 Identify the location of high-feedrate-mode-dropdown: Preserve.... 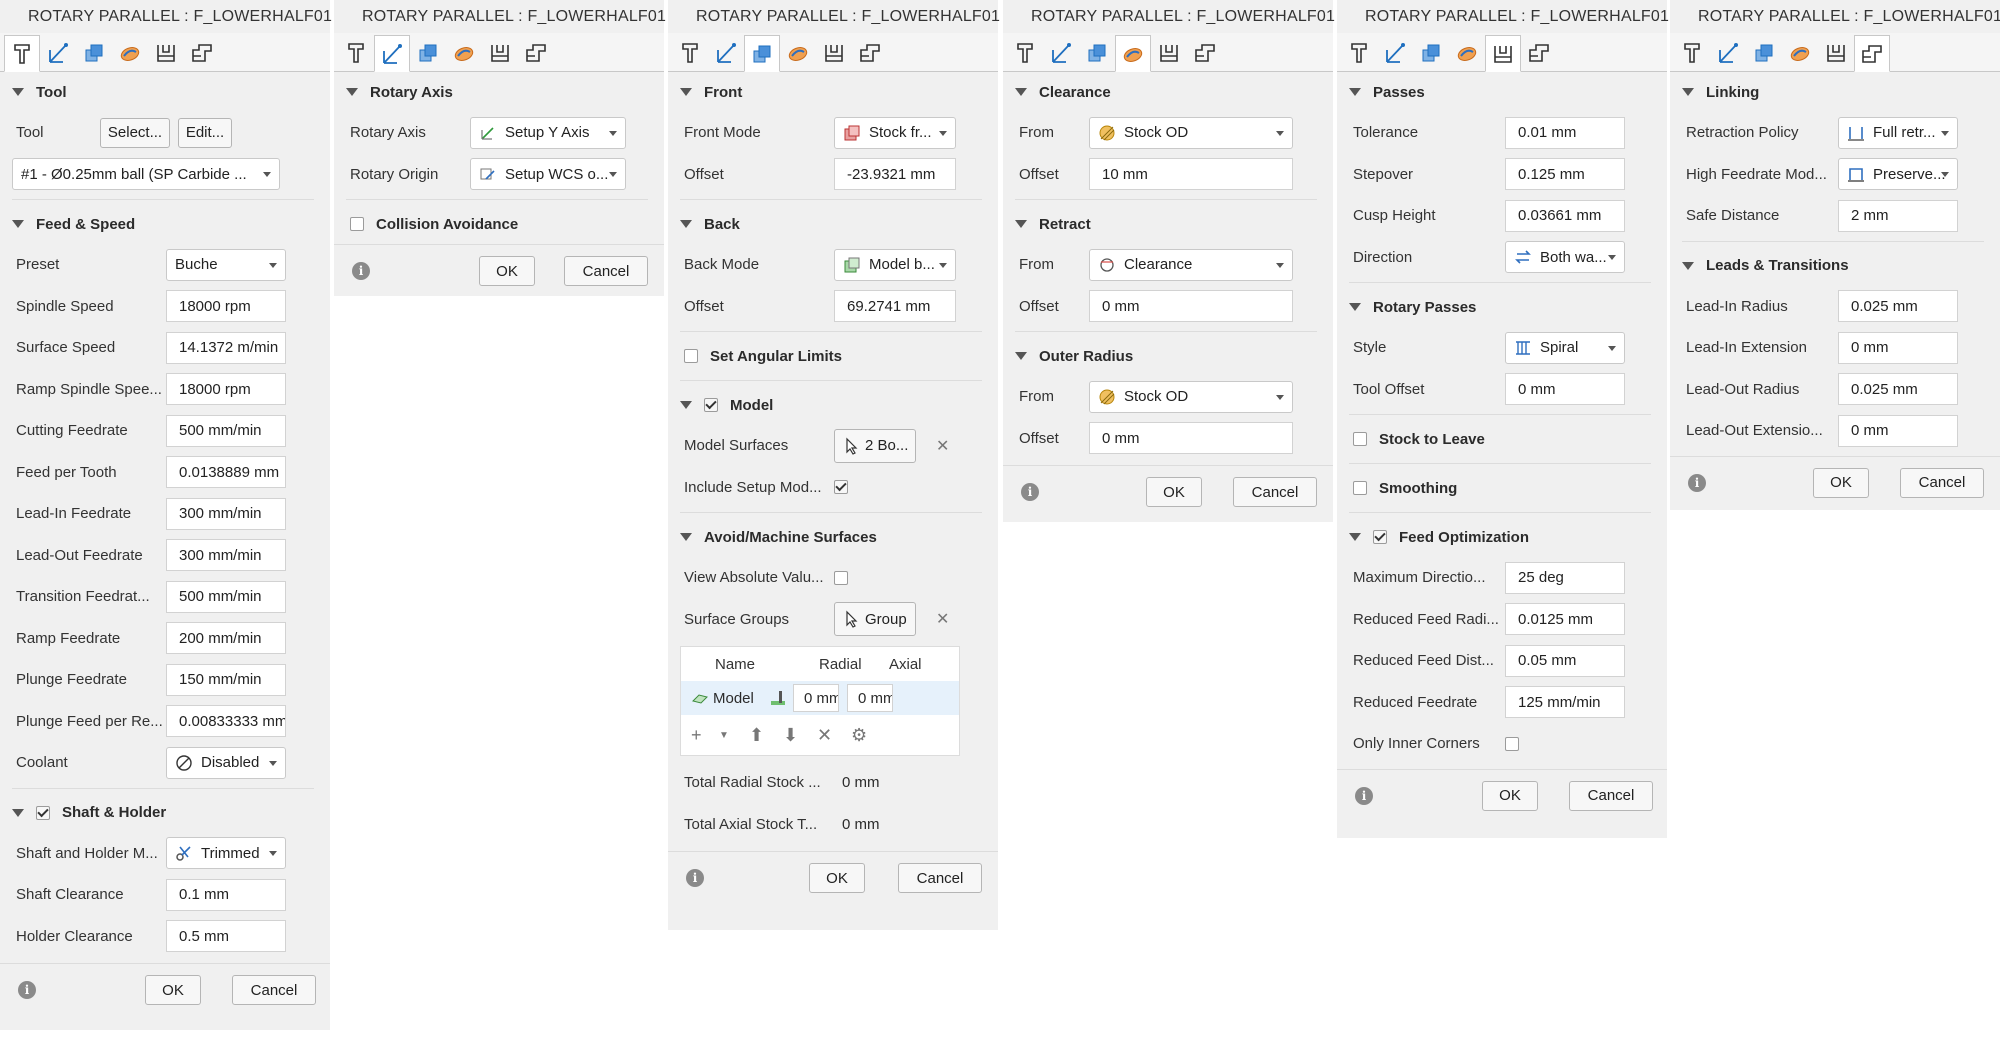
(1898, 174).